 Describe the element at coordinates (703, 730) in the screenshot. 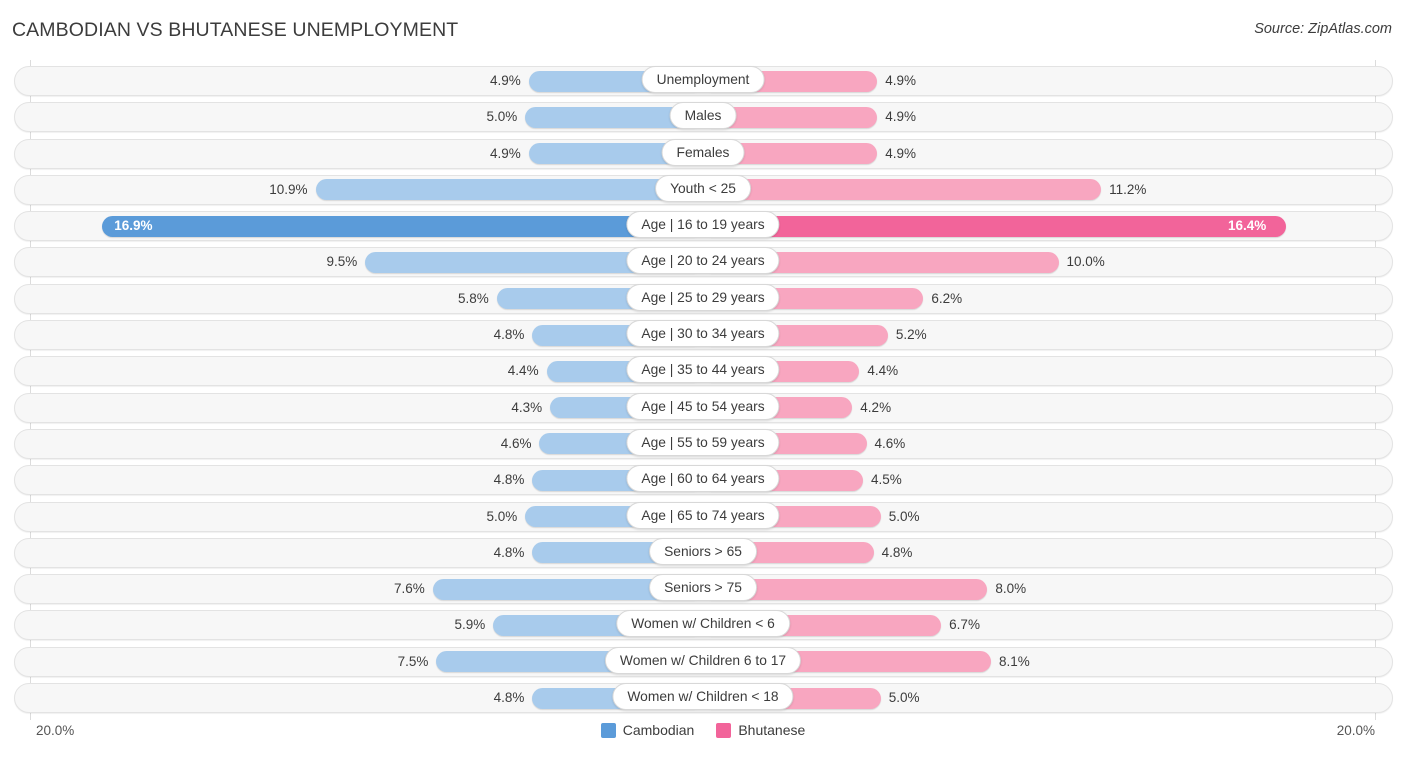

I see `chart-legend: Cambodian Bhutanese` at that location.